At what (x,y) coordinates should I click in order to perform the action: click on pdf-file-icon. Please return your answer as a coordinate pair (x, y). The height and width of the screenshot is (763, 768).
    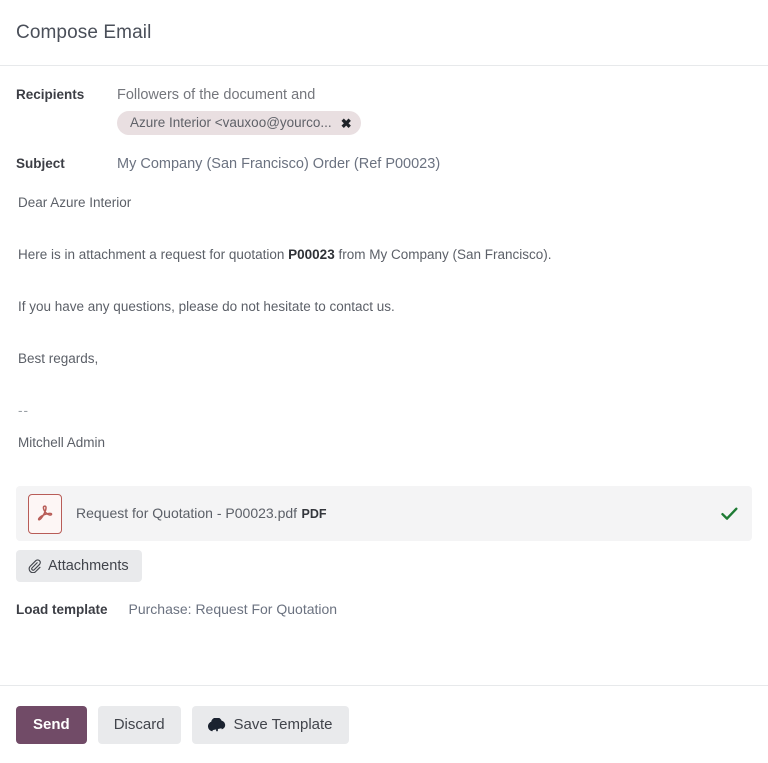
    Looking at the image, I should click on (45, 513).